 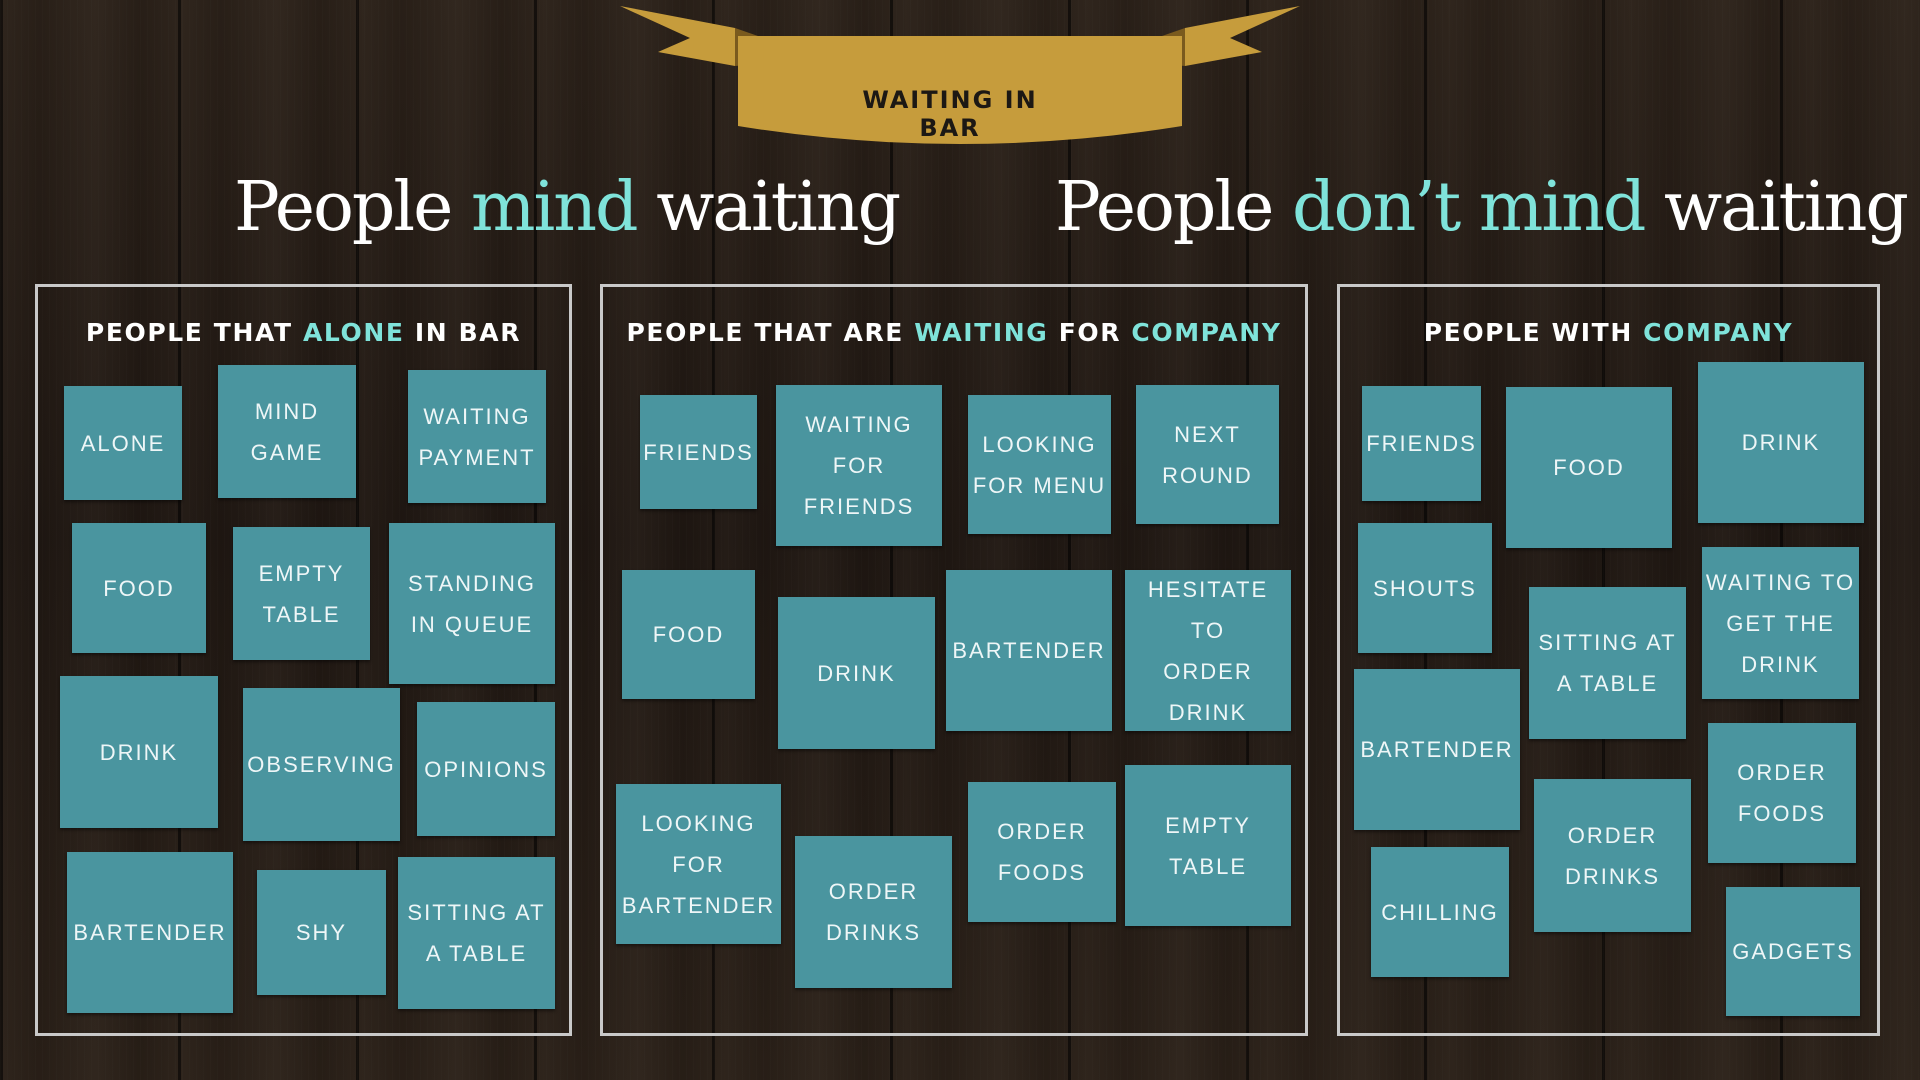 I want to click on sticky-note: WAITING TO GET THE DRINK, so click(x=1780, y=623).